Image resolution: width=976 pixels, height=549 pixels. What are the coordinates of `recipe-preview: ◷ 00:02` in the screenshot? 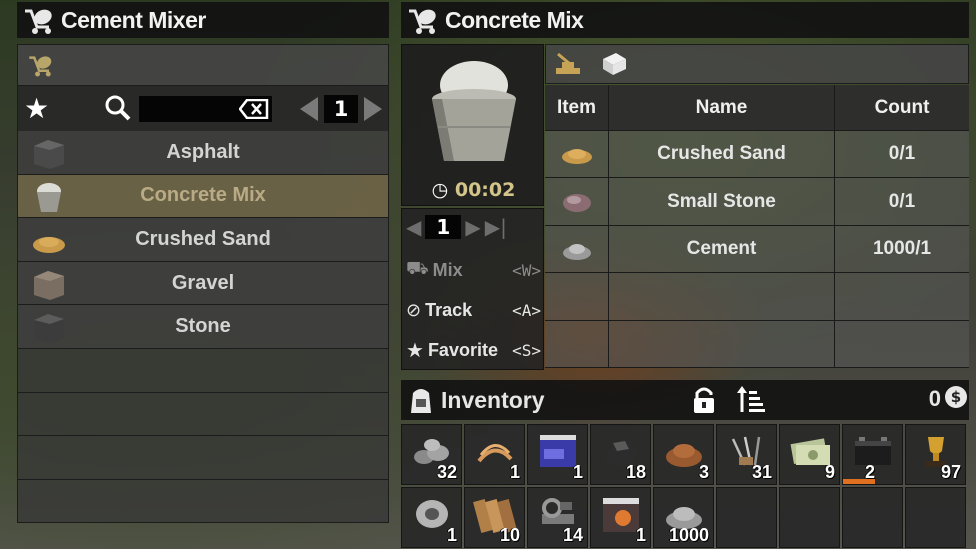 It's located at (472, 125).